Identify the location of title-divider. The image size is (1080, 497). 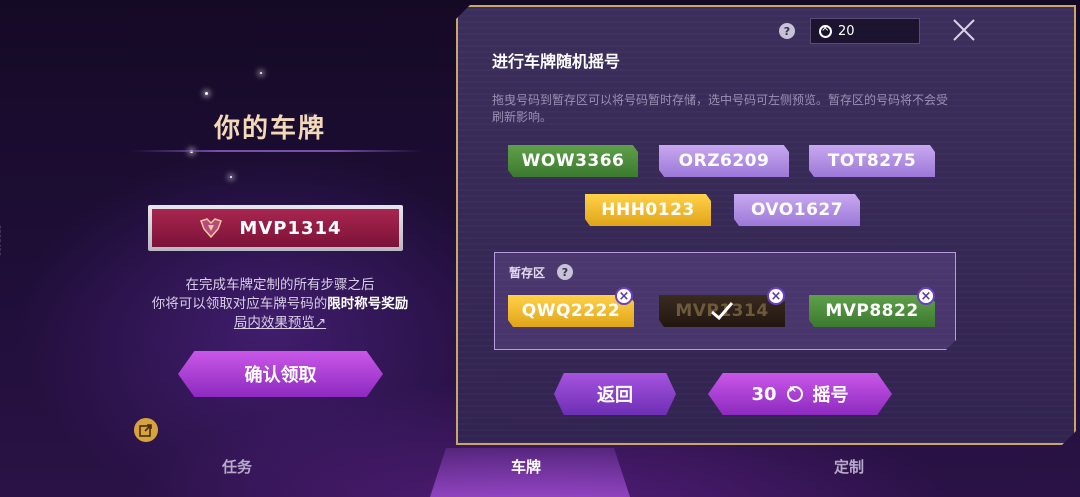
(277, 151).